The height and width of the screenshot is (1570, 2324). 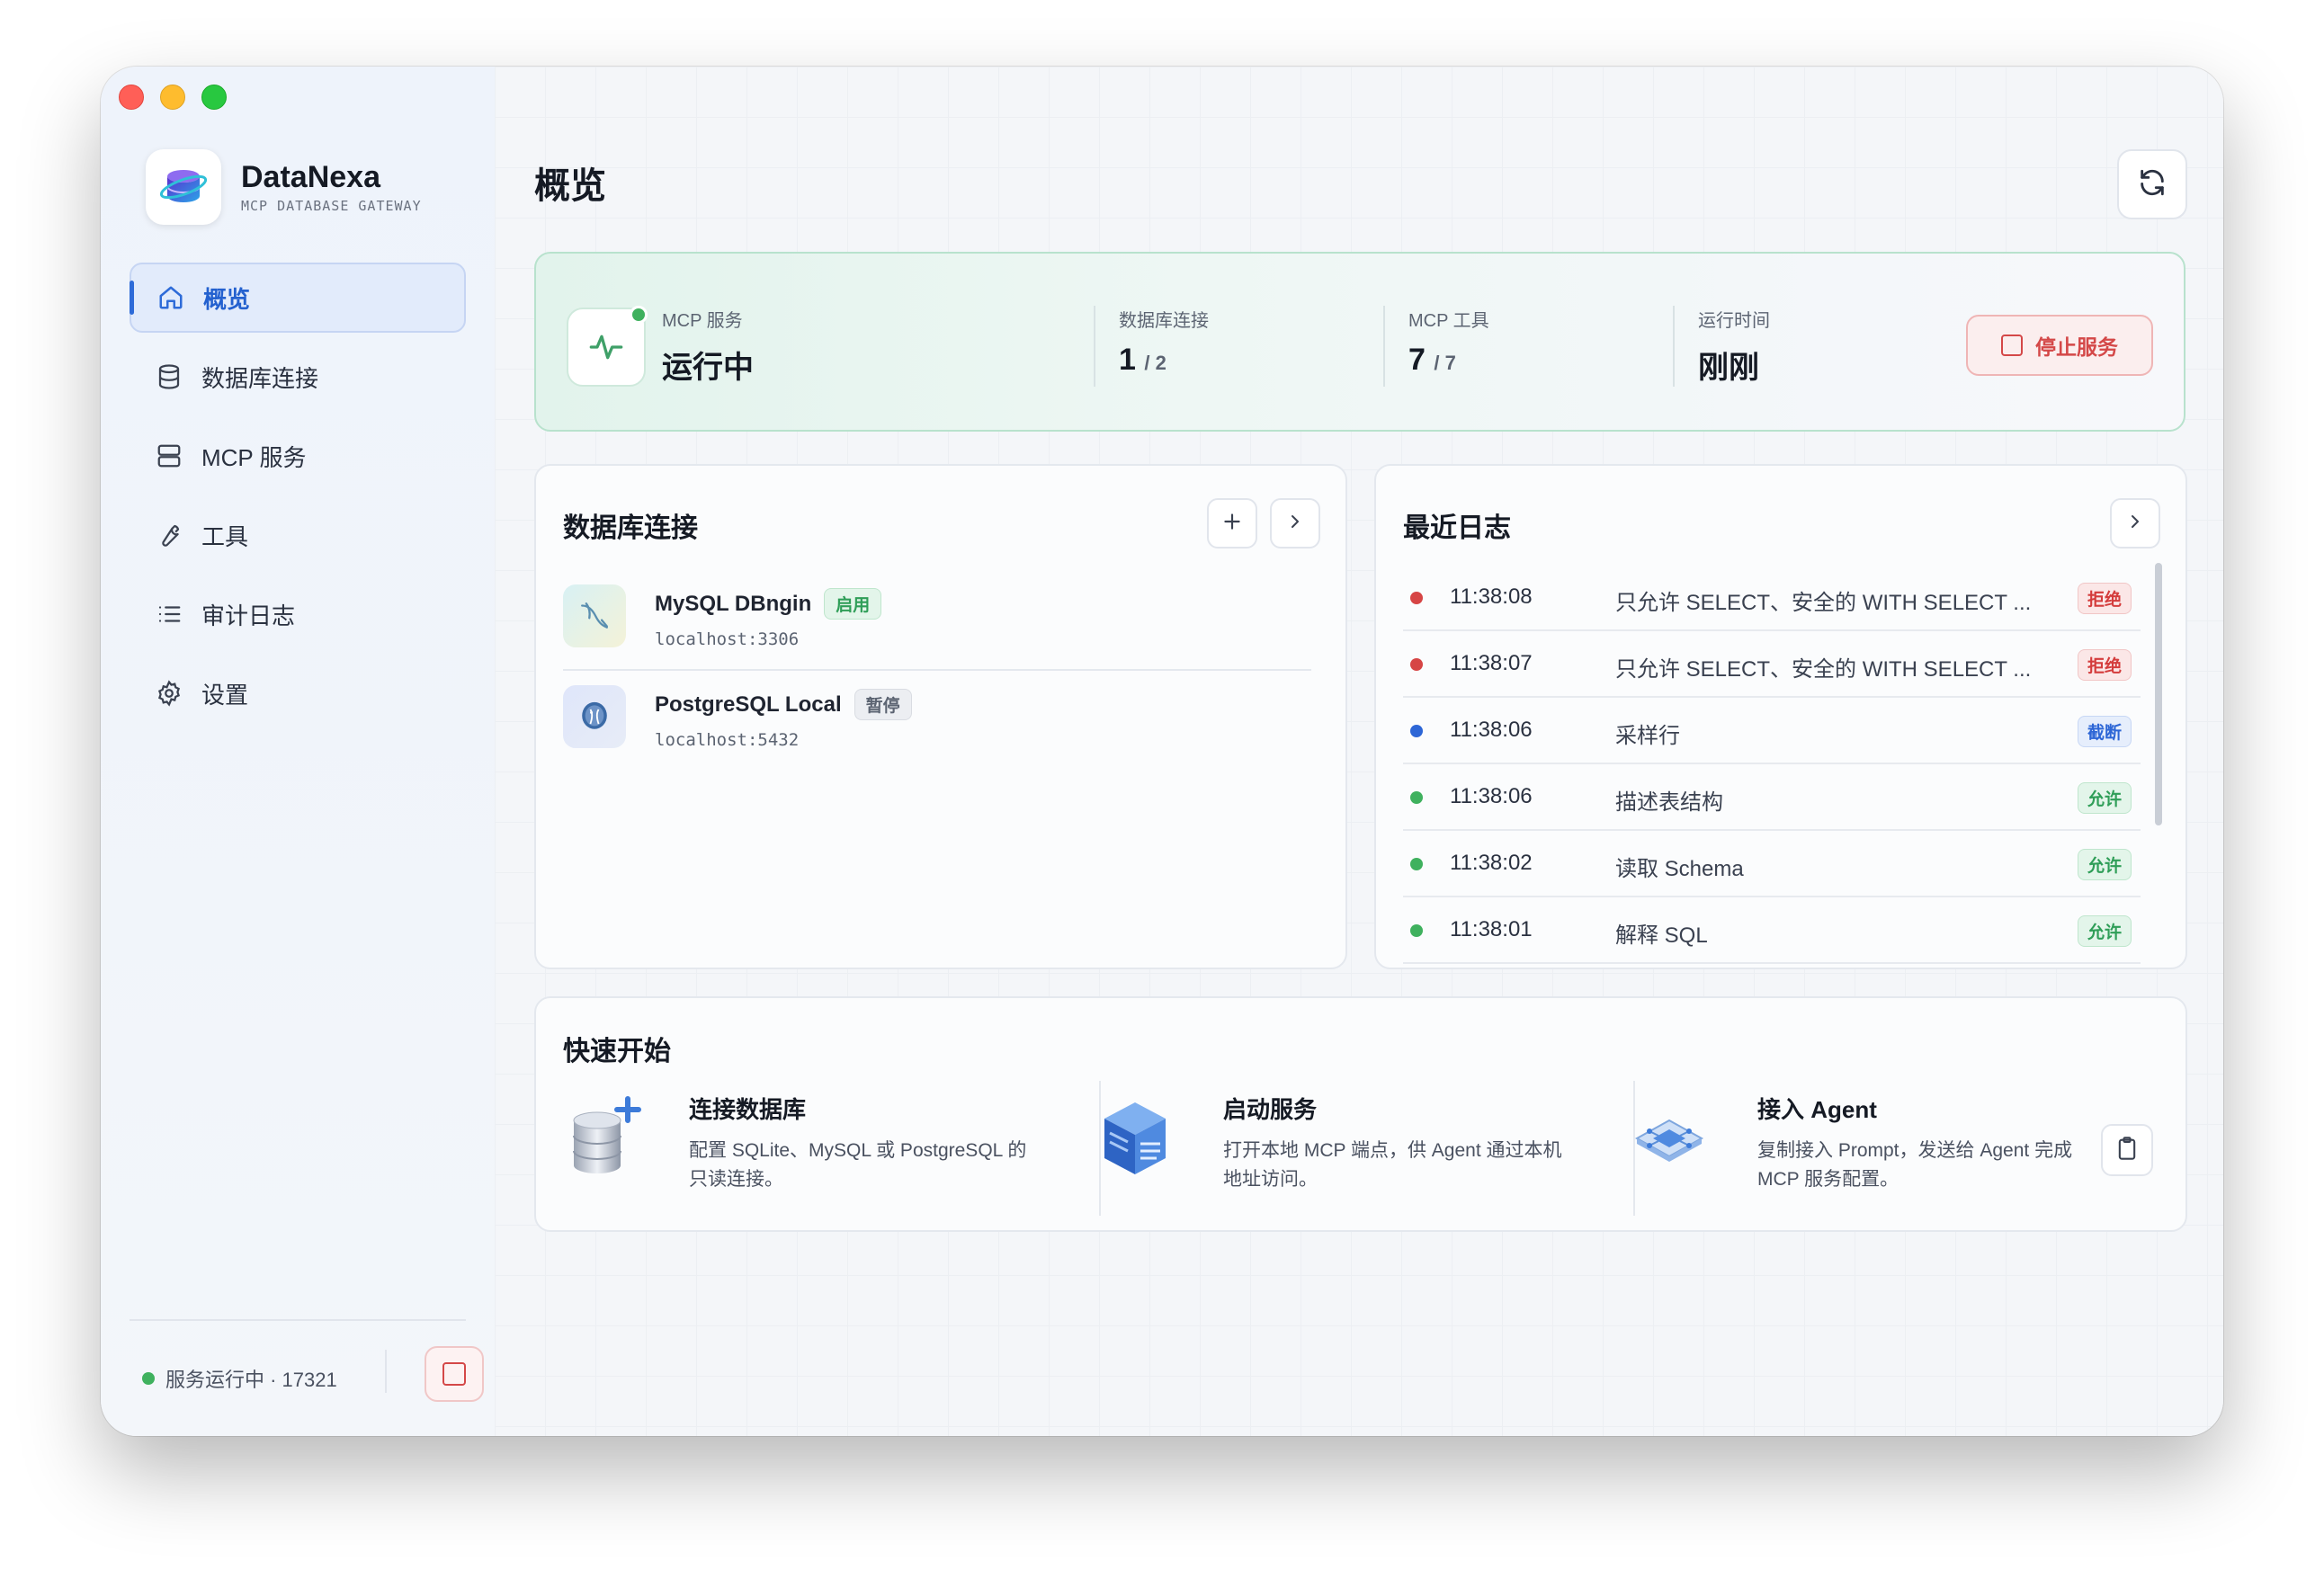 I want to click on card-title: 数据库连接, so click(x=630, y=528).